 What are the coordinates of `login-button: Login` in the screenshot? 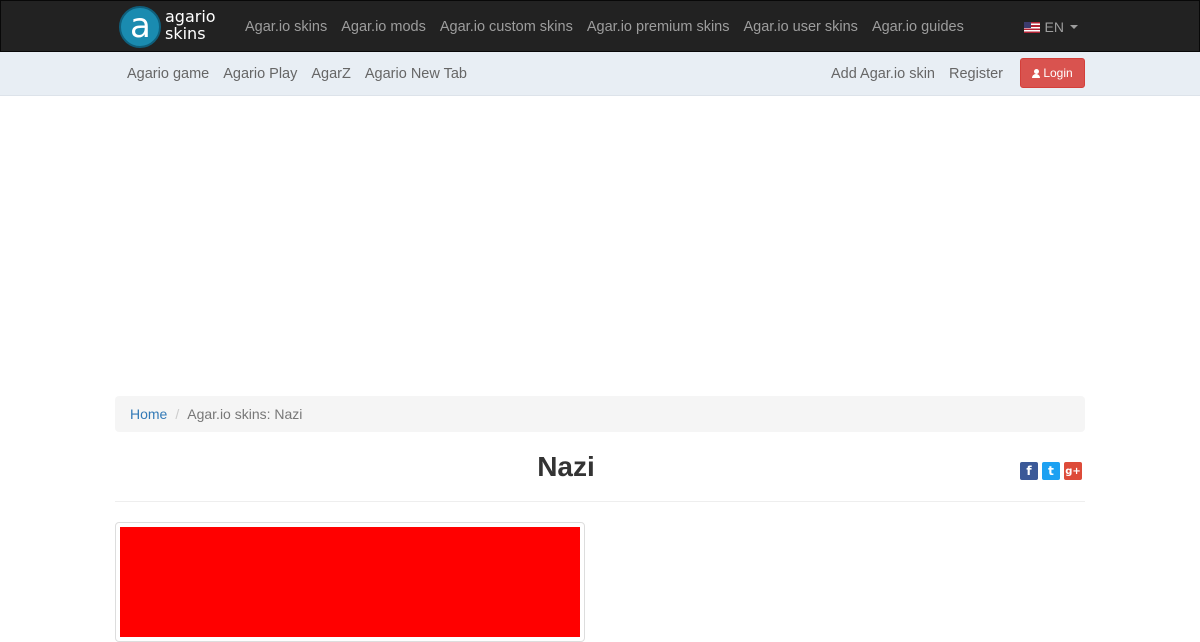 It's located at (1052, 73).